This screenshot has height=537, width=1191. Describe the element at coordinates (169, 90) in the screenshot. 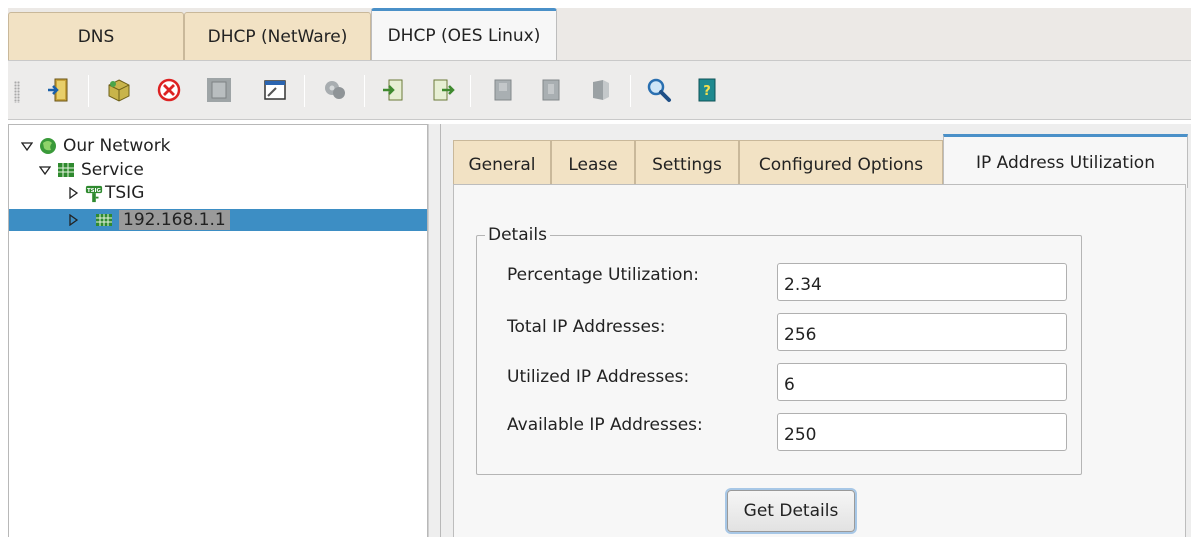

I see `delete-icon` at that location.